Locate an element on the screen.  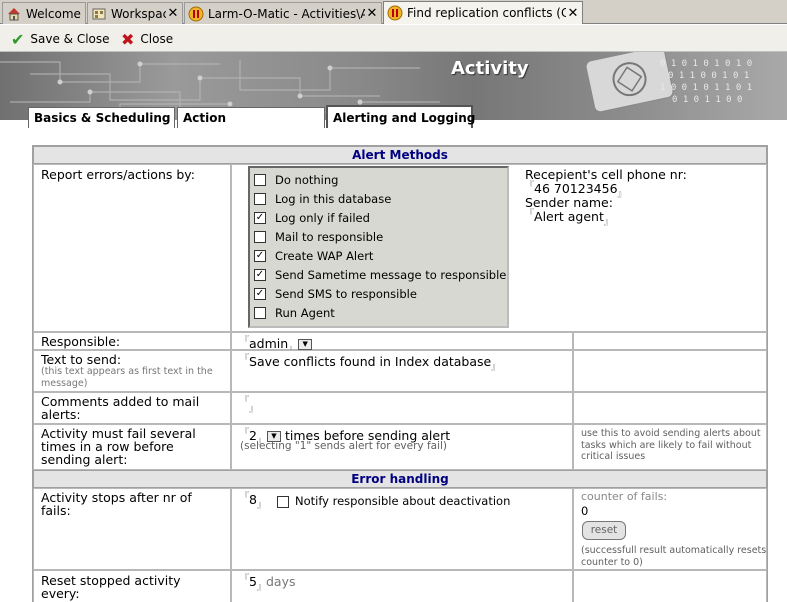
option-log-in-database-label: Log in this database is located at coordinates (333, 198).